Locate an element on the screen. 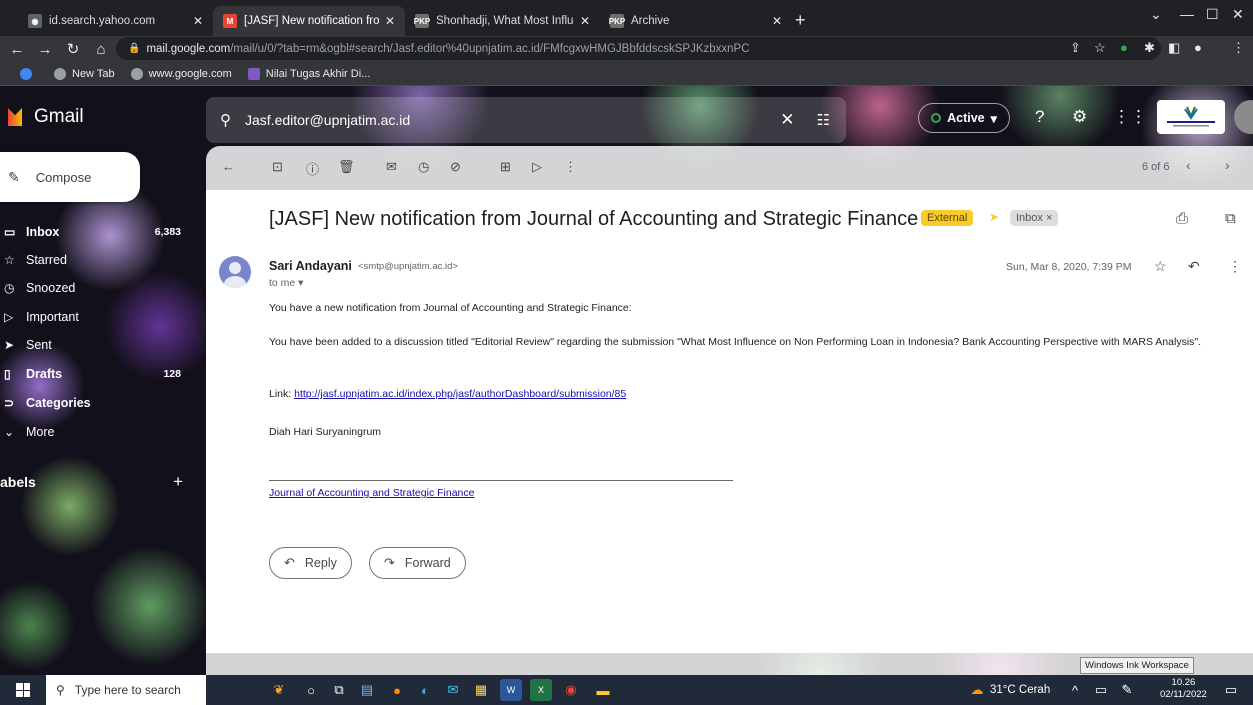 The width and height of the screenshot is (1253, 705). older-icon: › is located at coordinates (1227, 165).